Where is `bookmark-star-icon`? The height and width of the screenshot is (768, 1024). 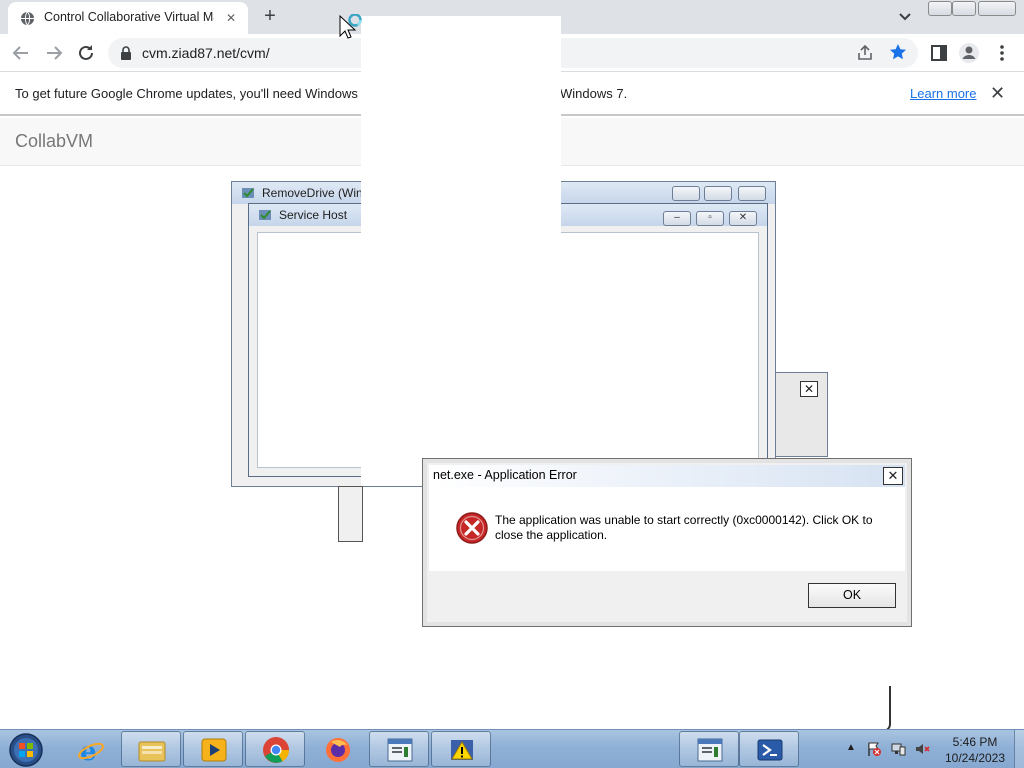
bookmark-star-icon is located at coordinates (898, 52).